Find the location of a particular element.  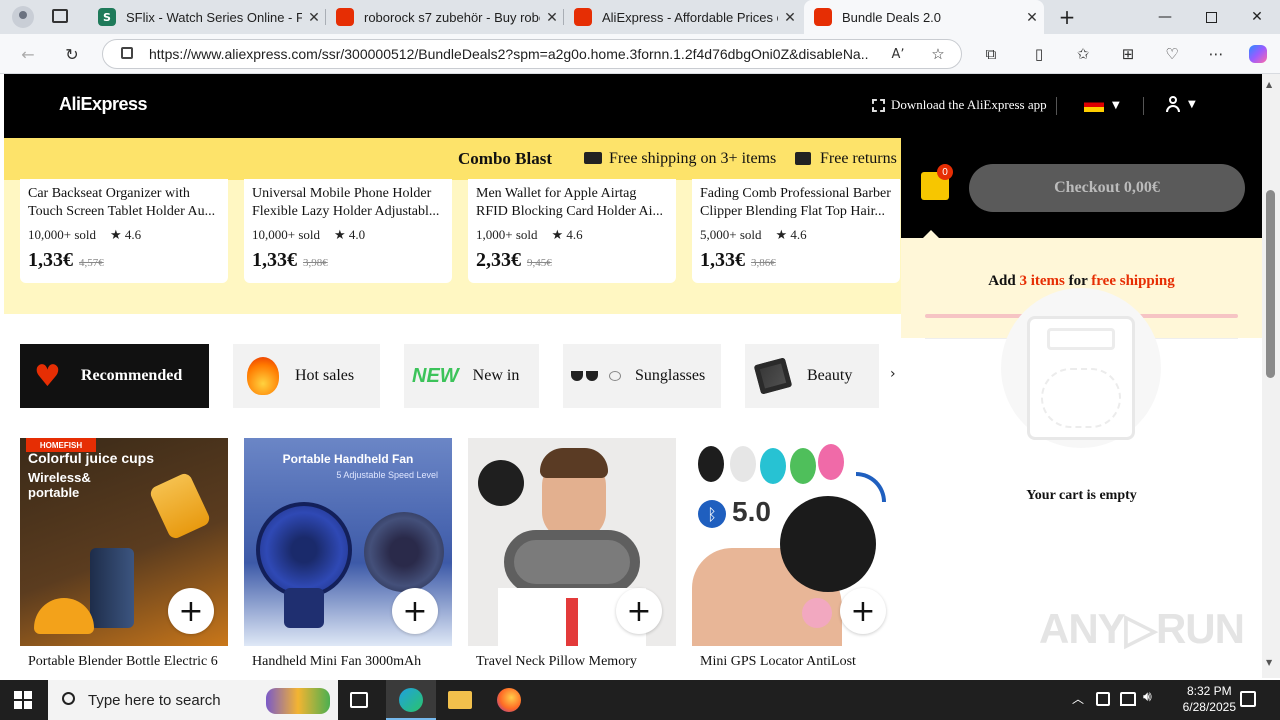

file-explorer-icon is located at coordinates (460, 700).